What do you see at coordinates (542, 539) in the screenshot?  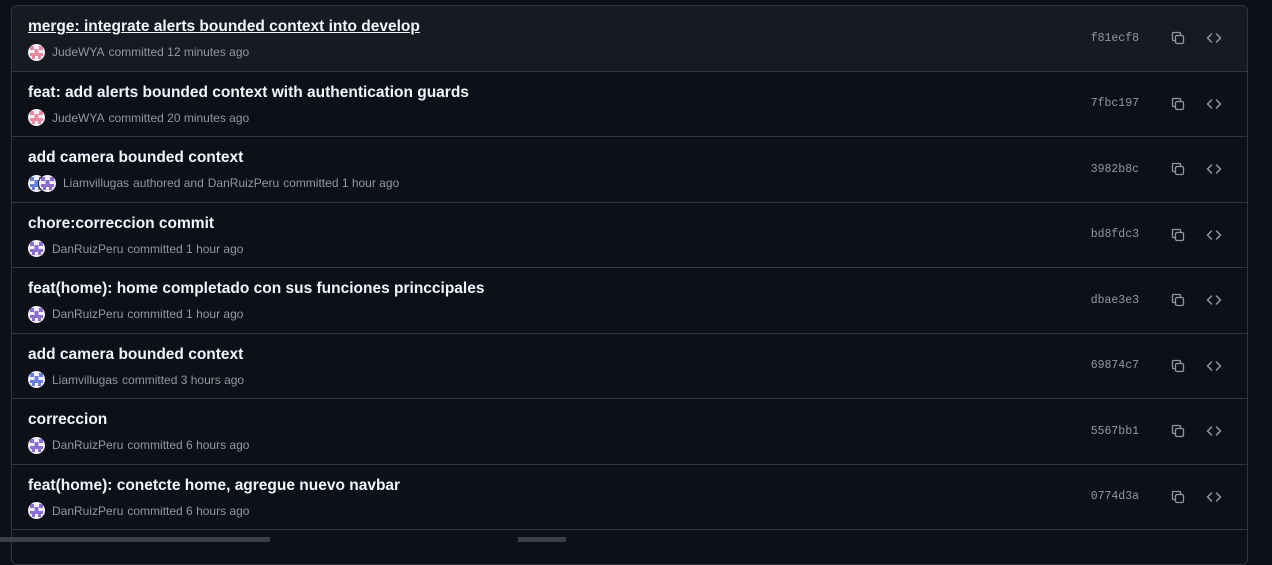 I see `horizontal-scrollbar-thumb` at bounding box center [542, 539].